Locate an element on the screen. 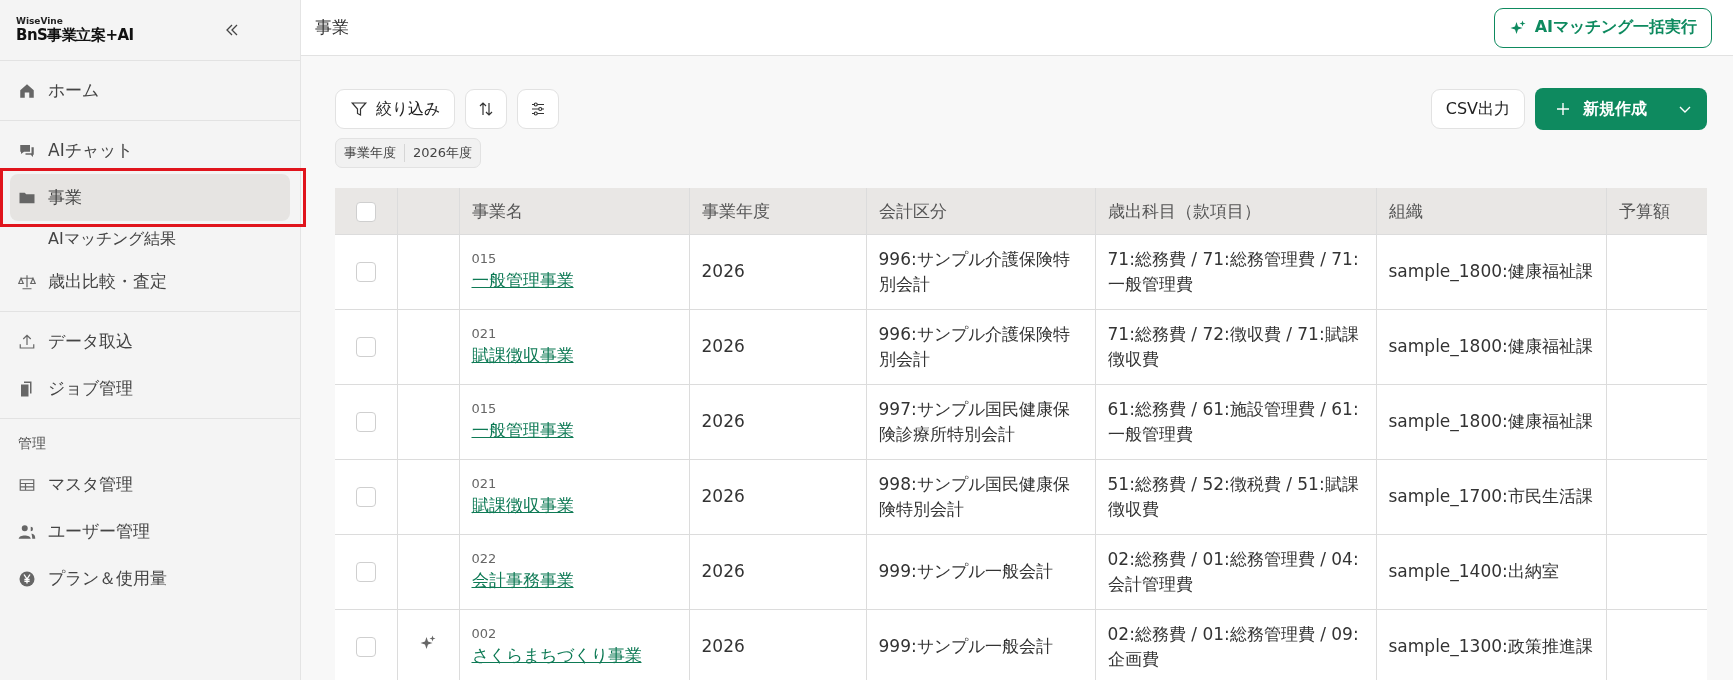 Image resolution: width=1733 pixels, height=680 pixels. sort-button is located at coordinates (486, 109).